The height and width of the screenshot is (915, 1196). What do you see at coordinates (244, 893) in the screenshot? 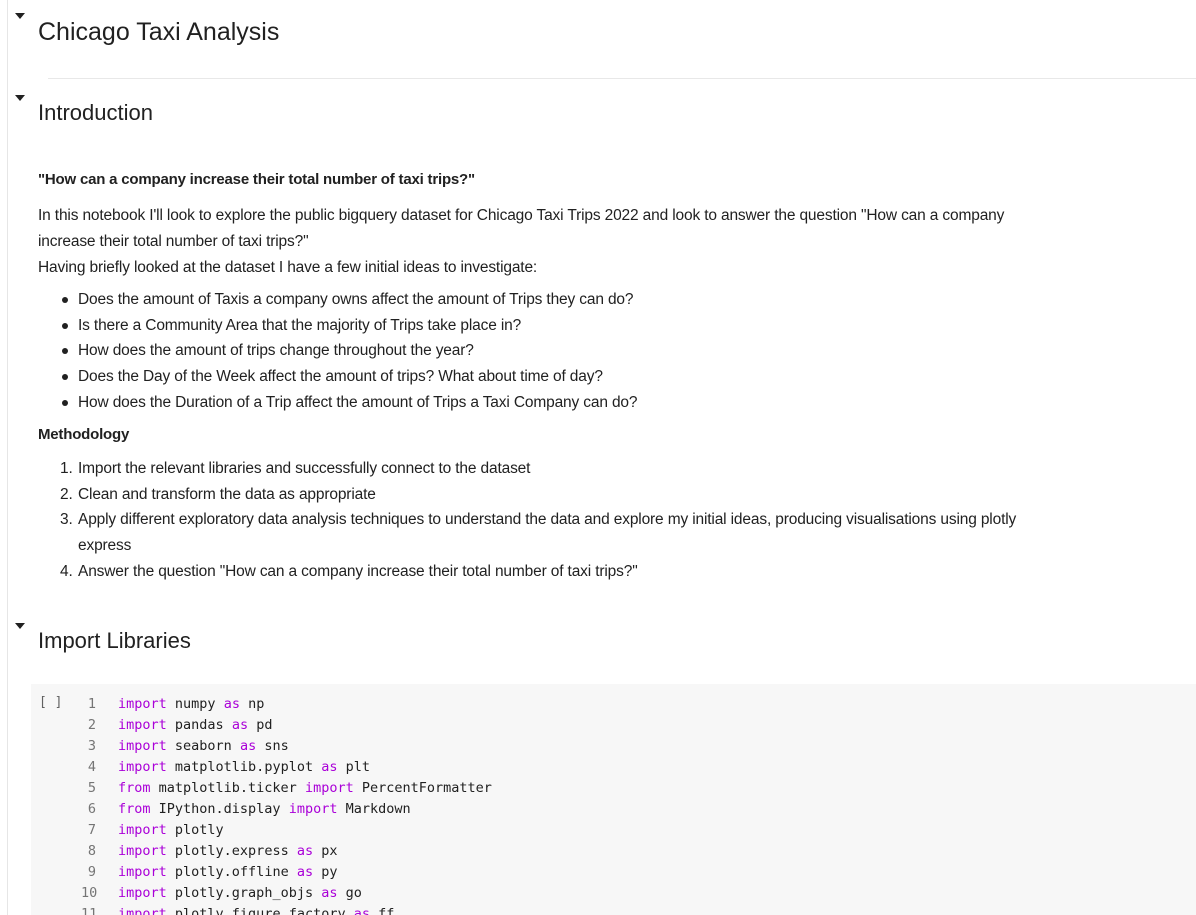
I see `code-text: plotly.graph_objs` at bounding box center [244, 893].